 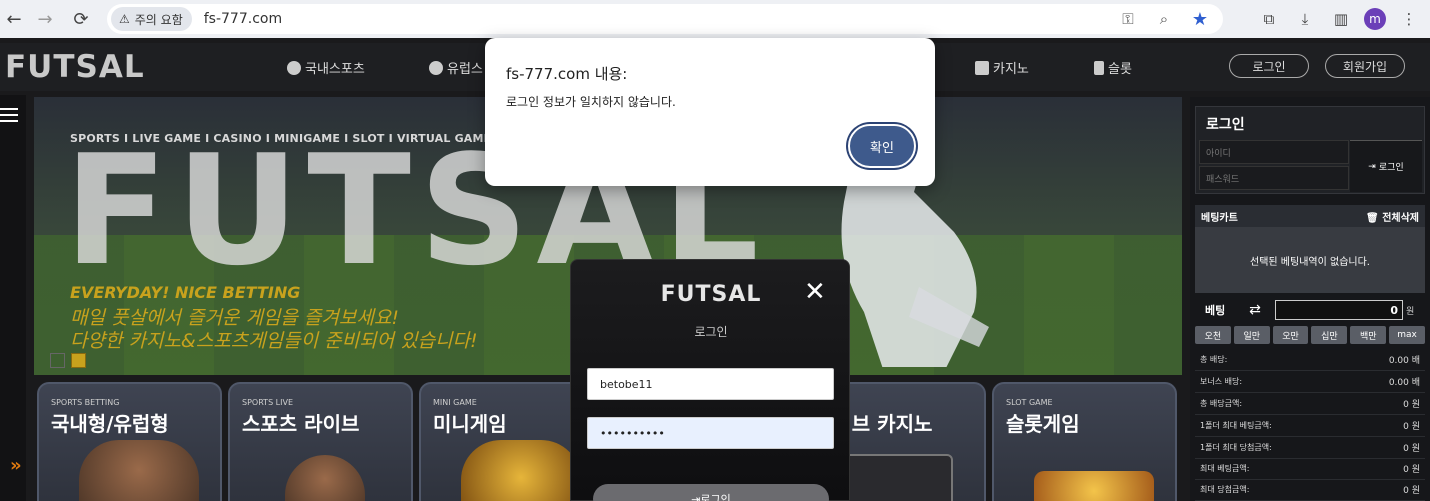 I want to click on bookmark-star-icon: ★, so click(x=1200, y=19).